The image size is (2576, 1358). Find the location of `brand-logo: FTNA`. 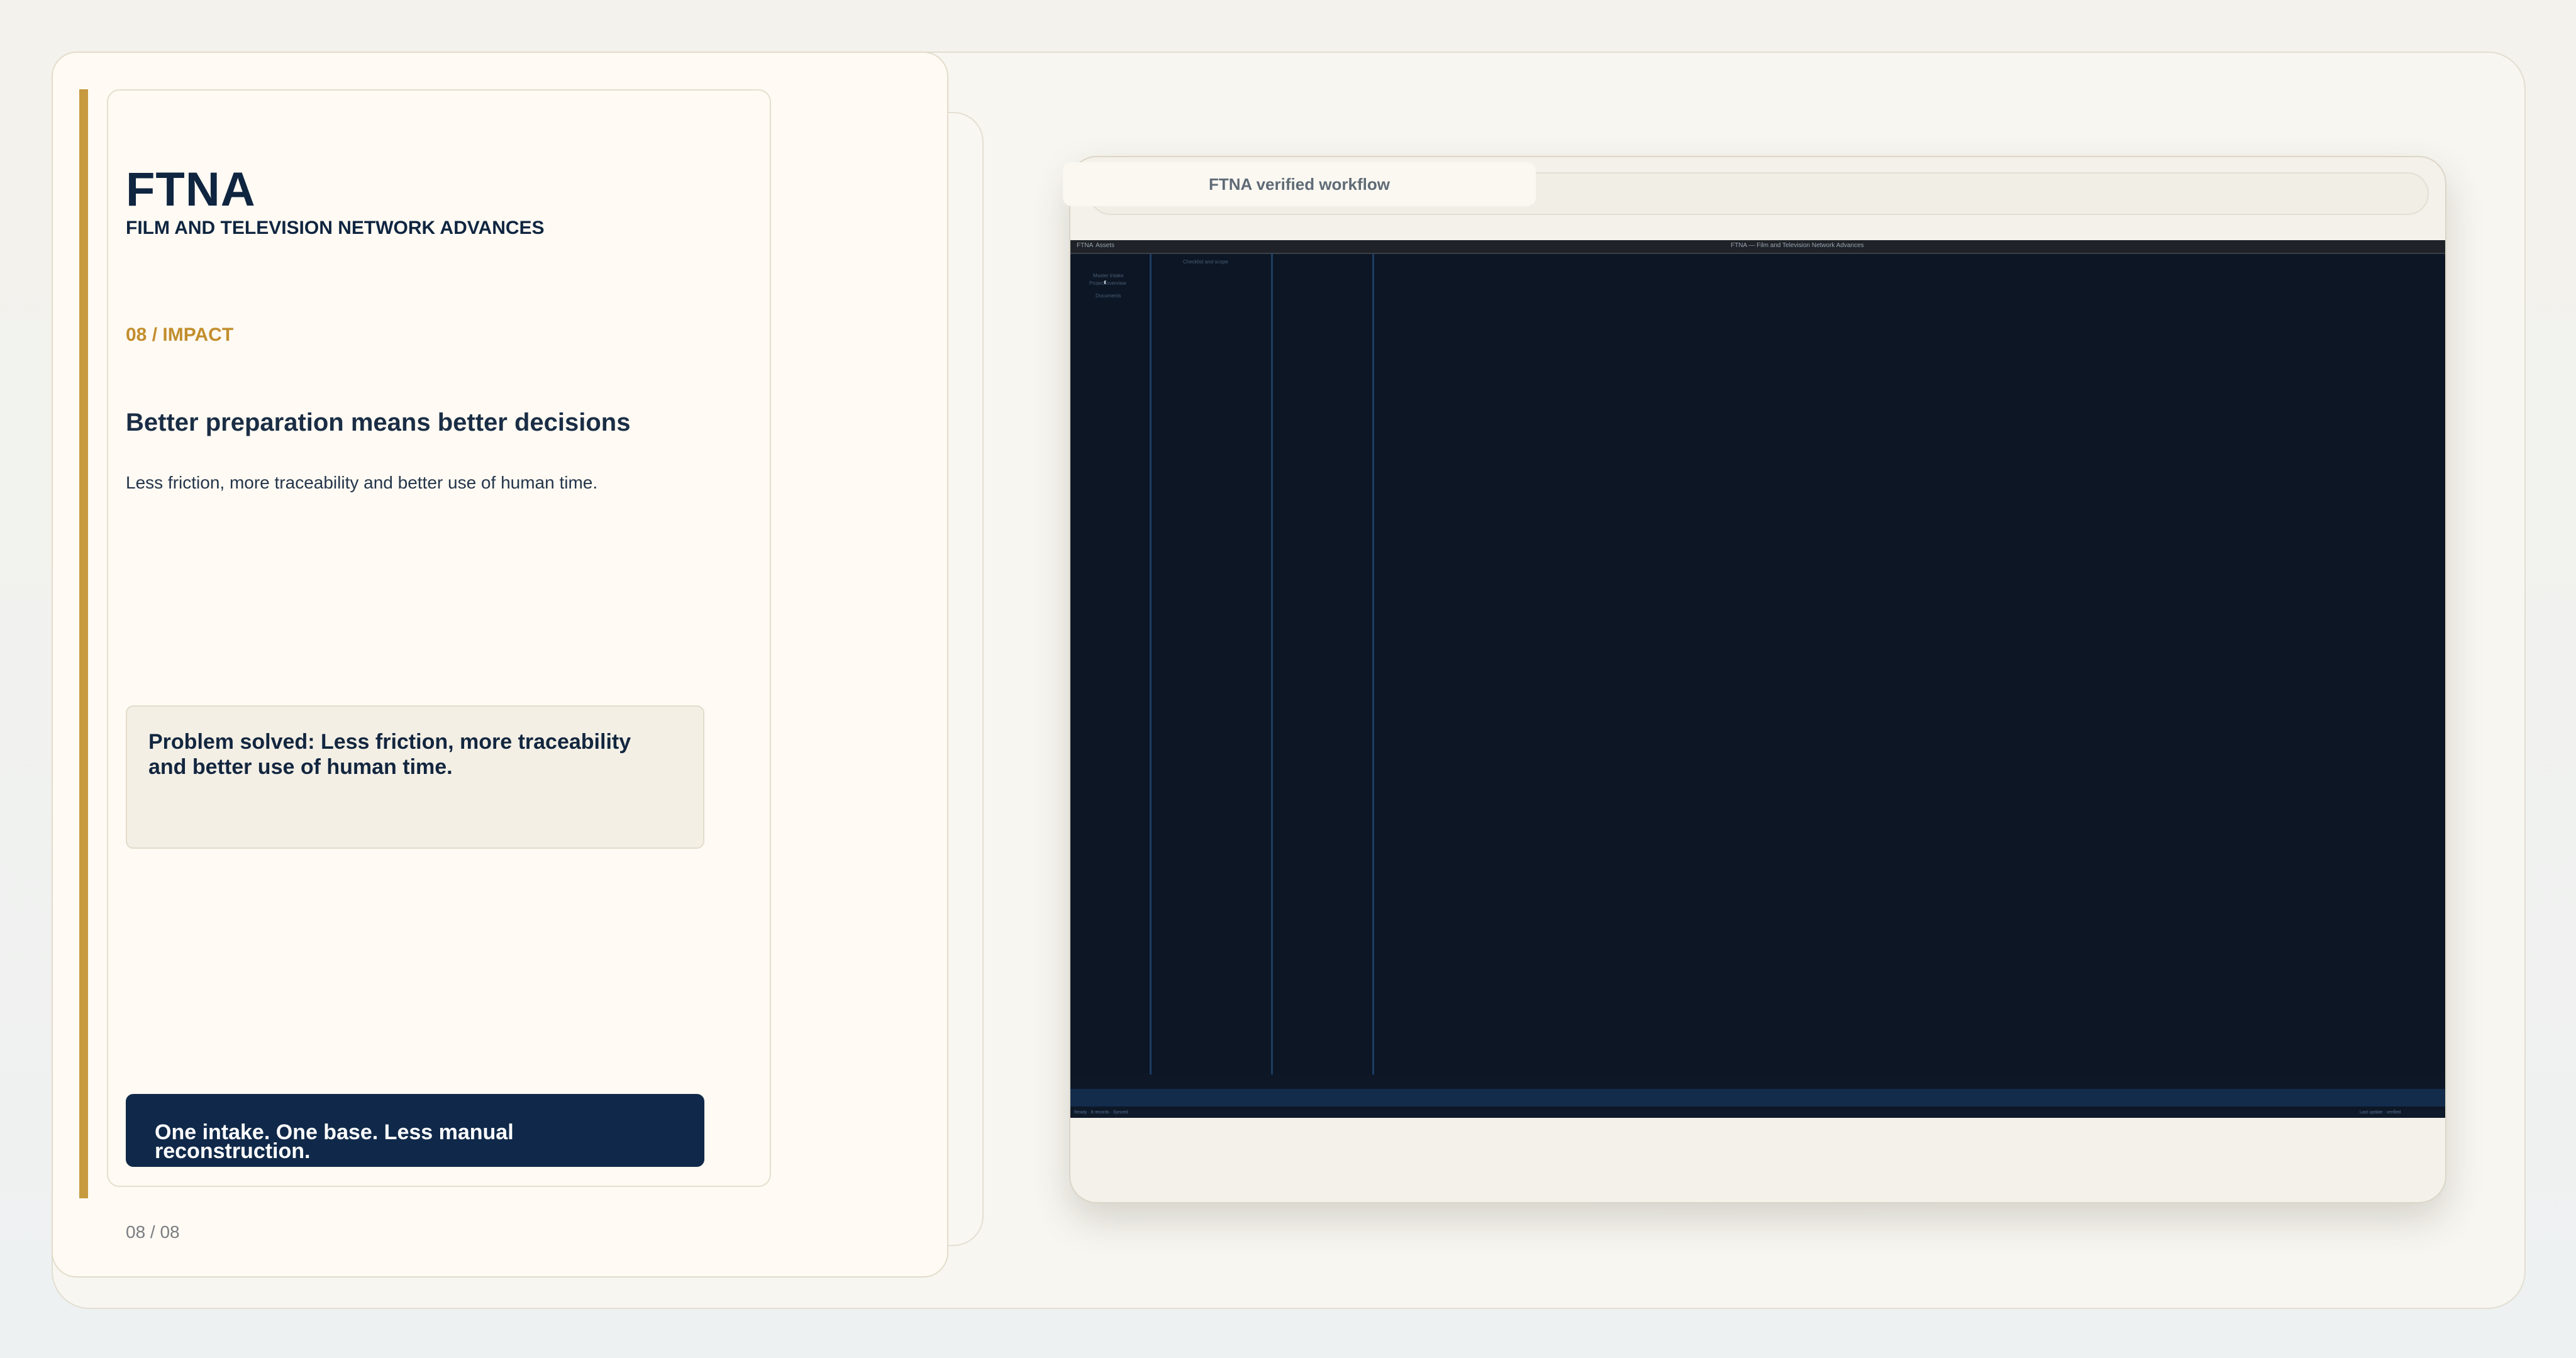

brand-logo: FTNA is located at coordinates (191, 189).